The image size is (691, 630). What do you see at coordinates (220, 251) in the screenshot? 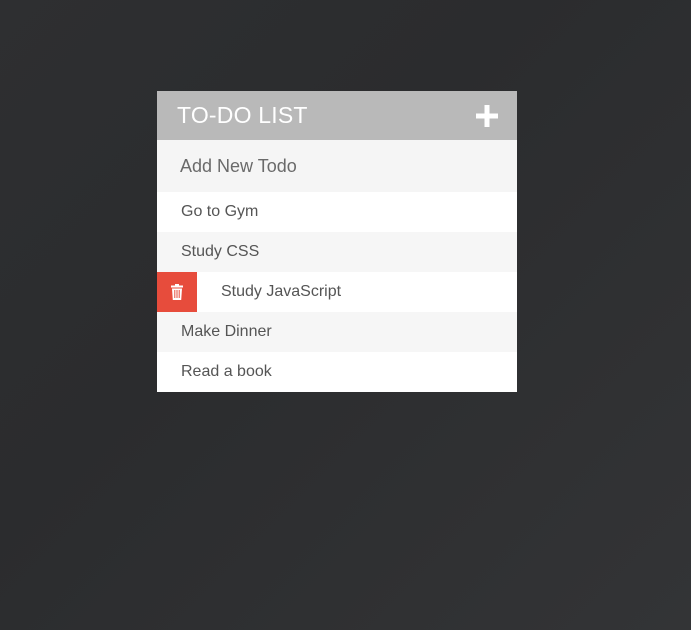
I see `todo-item-text: Study CSS` at bounding box center [220, 251].